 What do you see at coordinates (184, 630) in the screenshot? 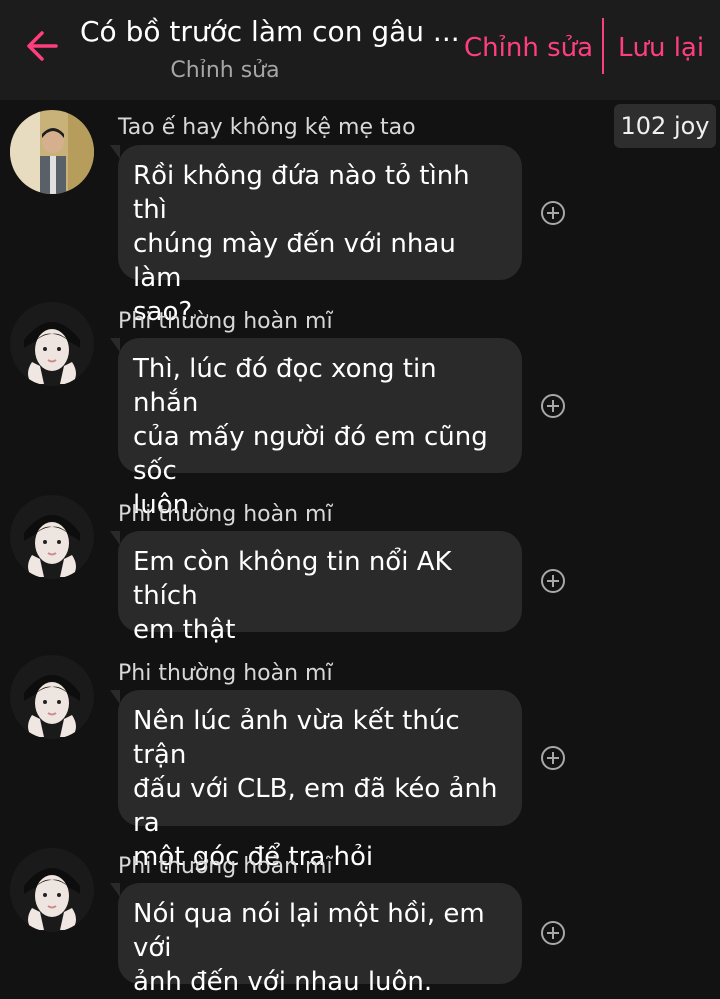
I see `message-line: em thật` at bounding box center [184, 630].